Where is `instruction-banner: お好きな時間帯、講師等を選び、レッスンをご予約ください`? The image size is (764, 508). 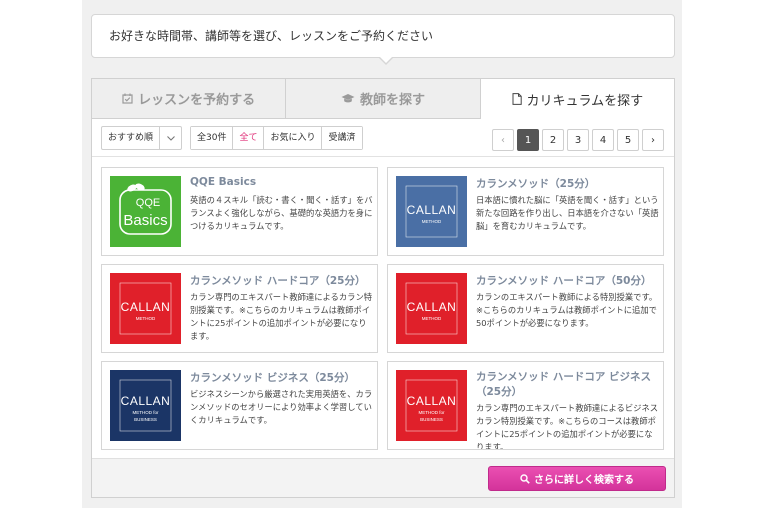
instruction-banner: お好きな時間帯、講師等を選び、レッスンをご予約ください is located at coordinates (383, 36).